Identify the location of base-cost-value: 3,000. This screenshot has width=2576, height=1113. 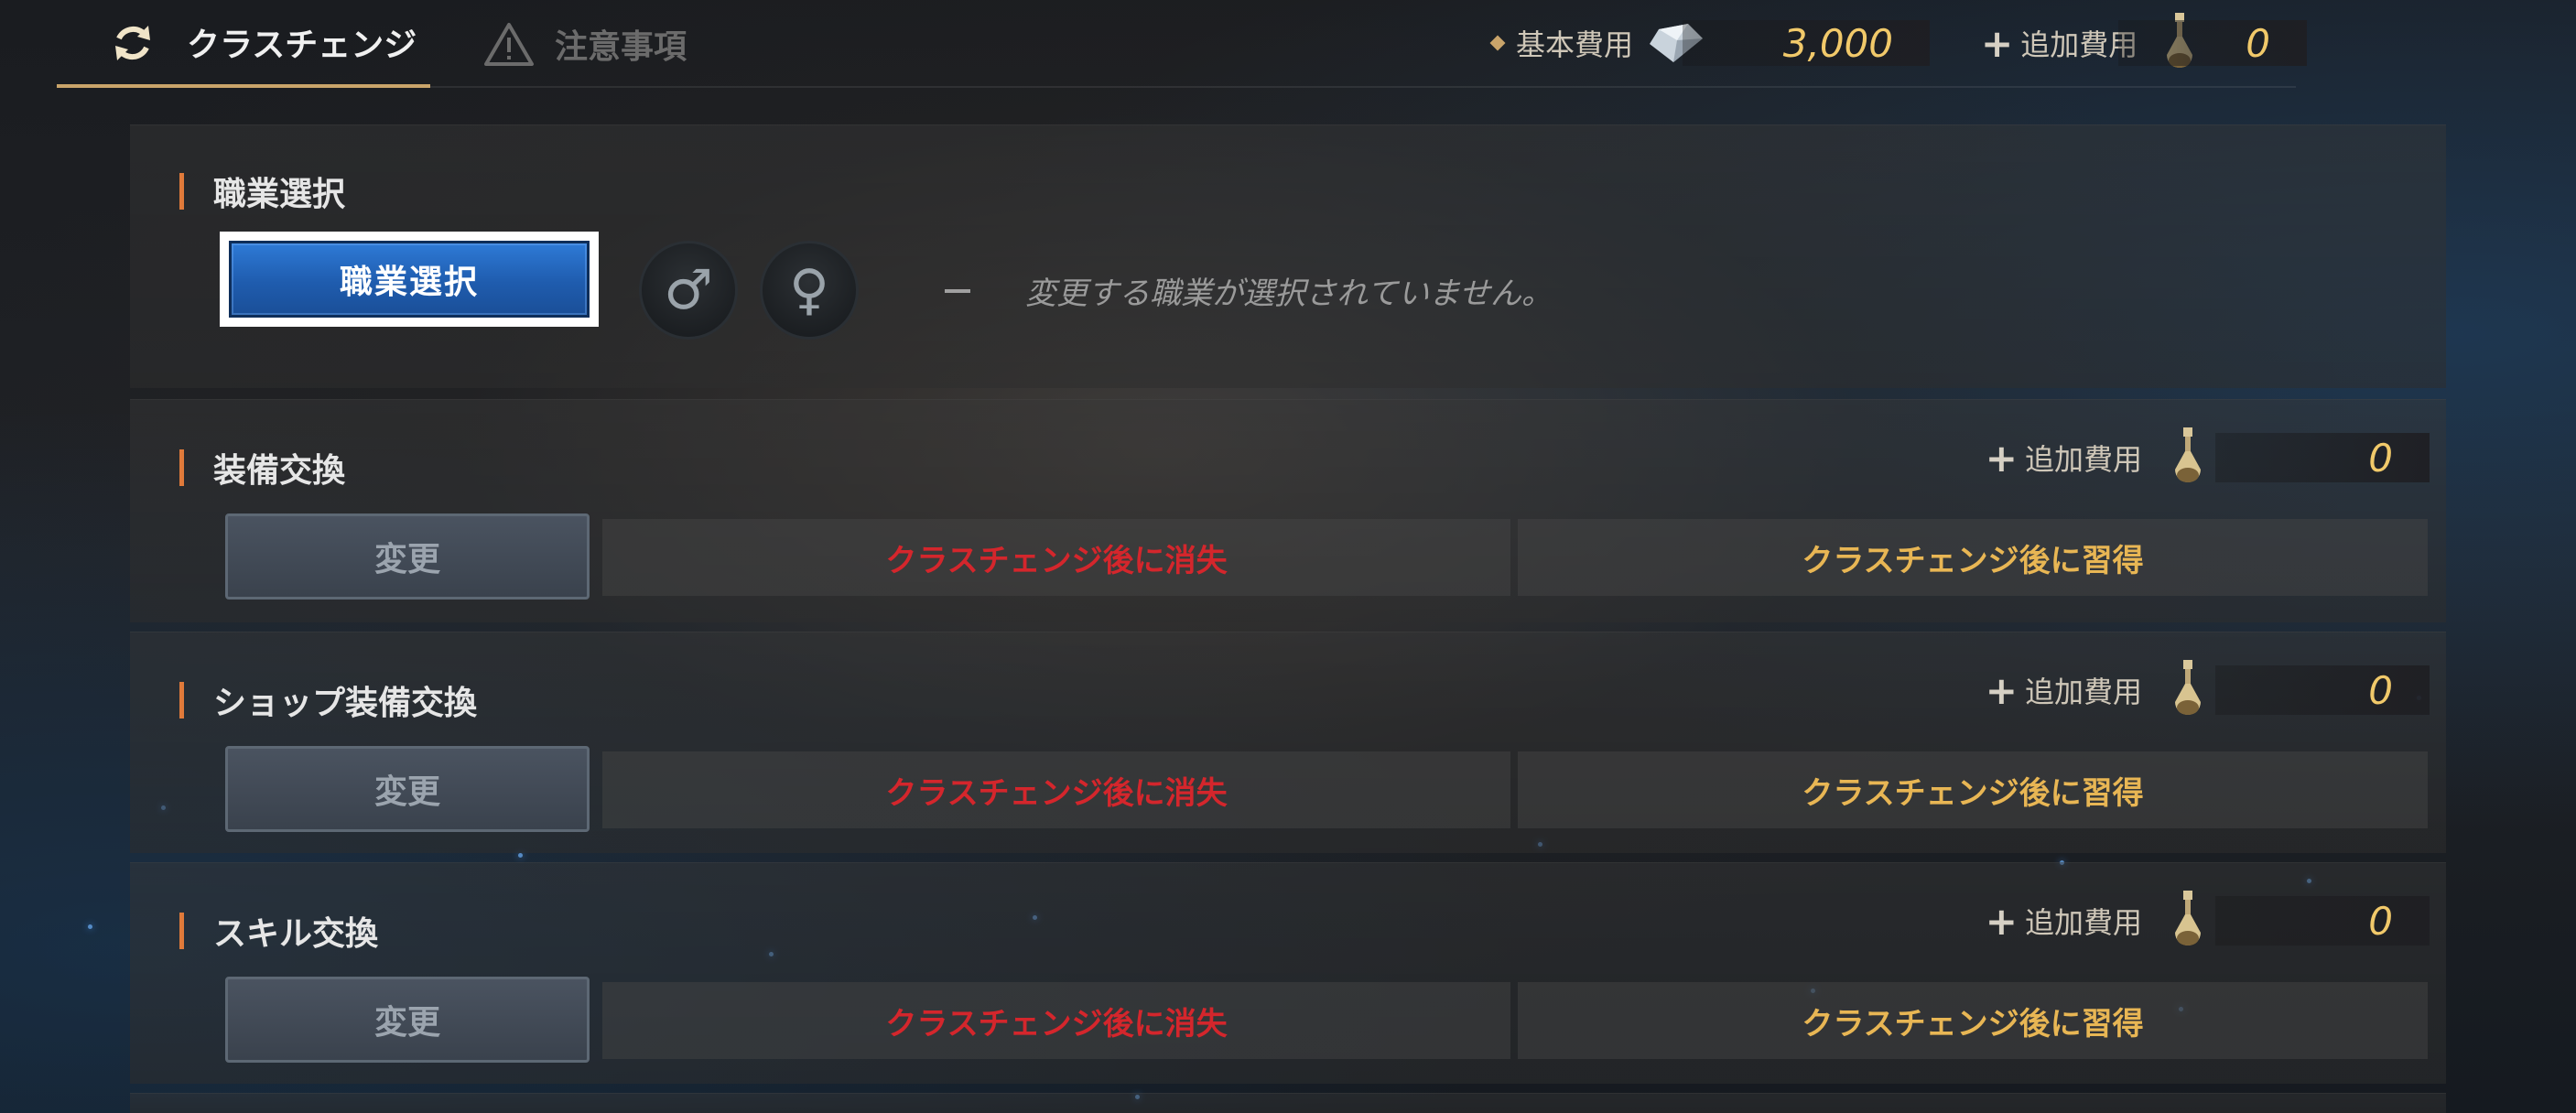
(1807, 43).